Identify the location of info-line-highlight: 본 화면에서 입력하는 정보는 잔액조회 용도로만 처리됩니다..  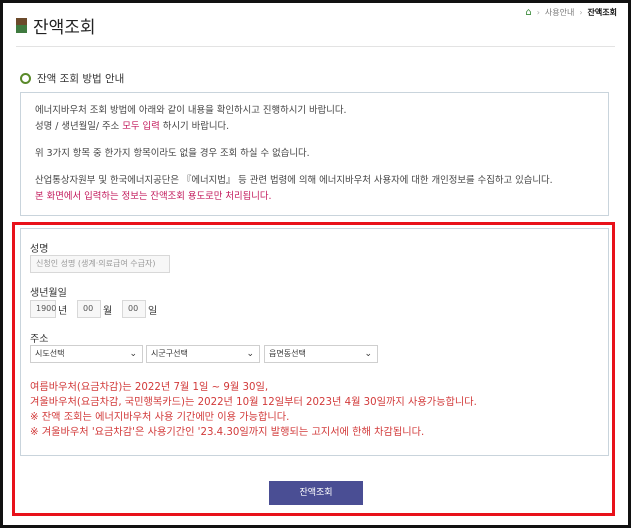
(153, 196).